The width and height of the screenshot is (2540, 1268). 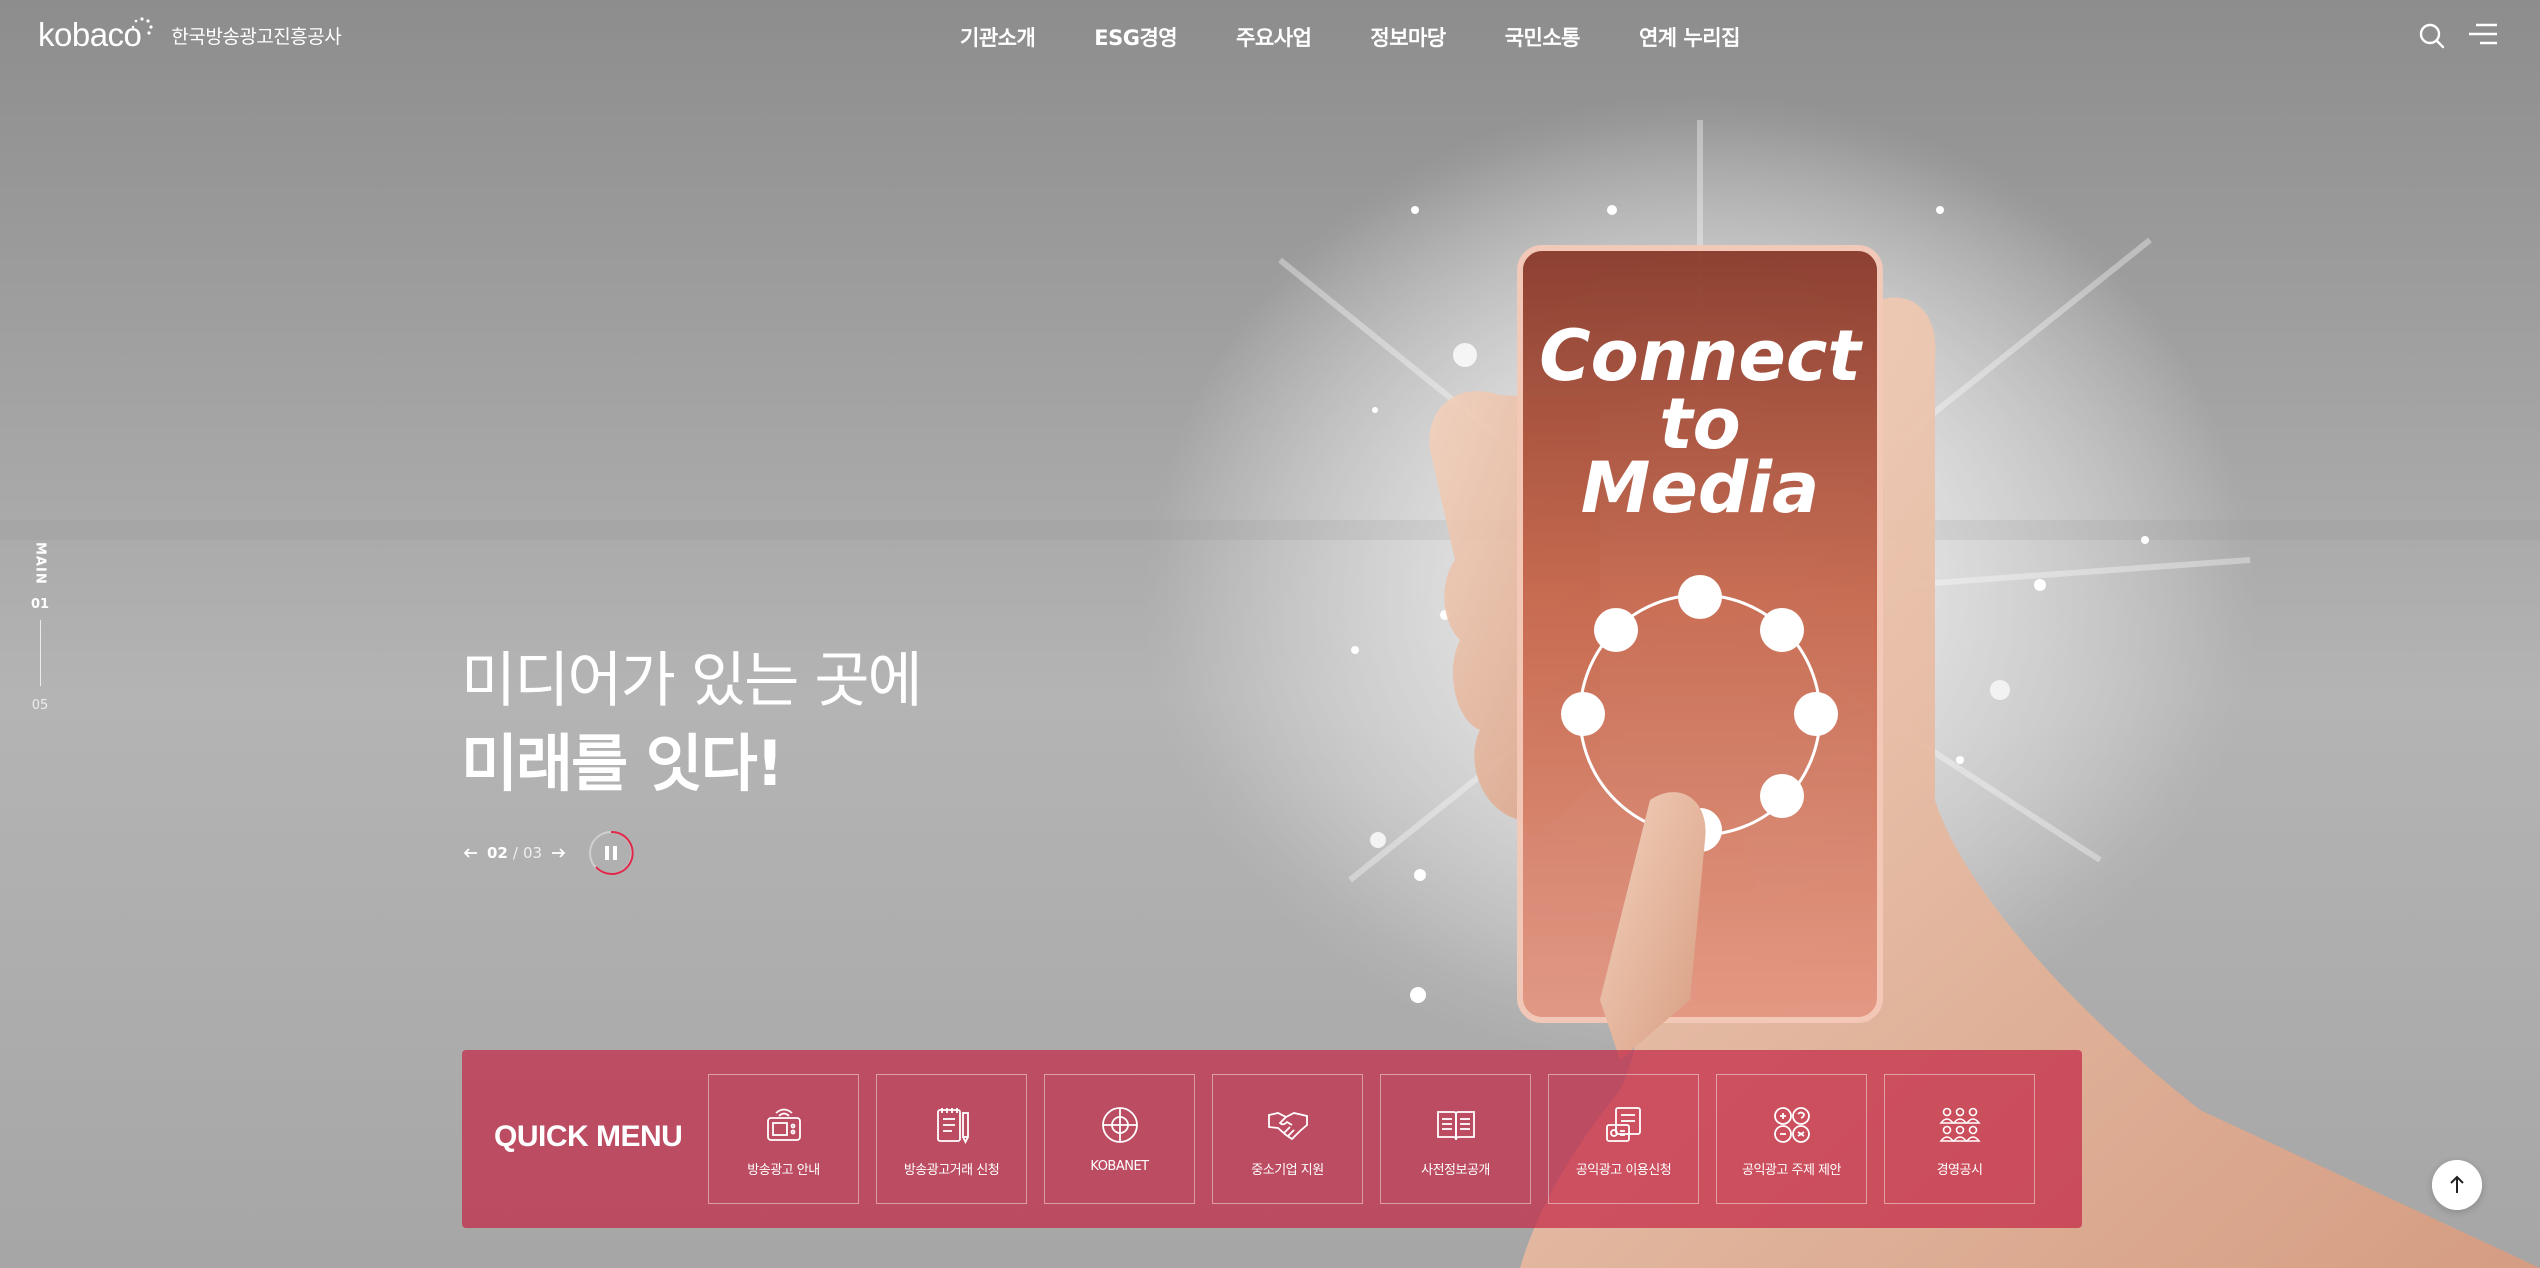 I want to click on nav-item-info: 정보마당, so click(x=1408, y=37).